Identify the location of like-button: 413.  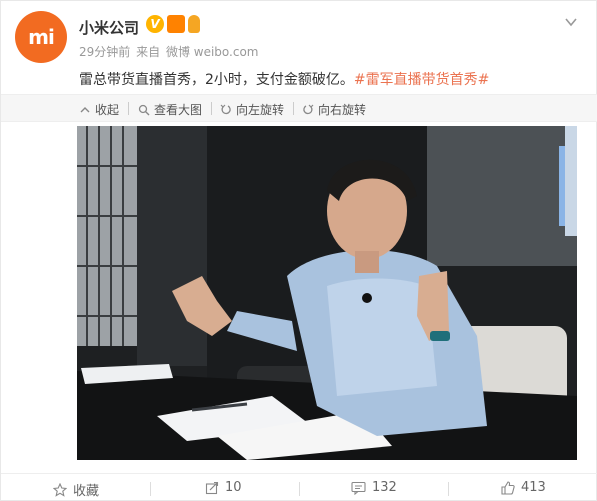
(523, 487).